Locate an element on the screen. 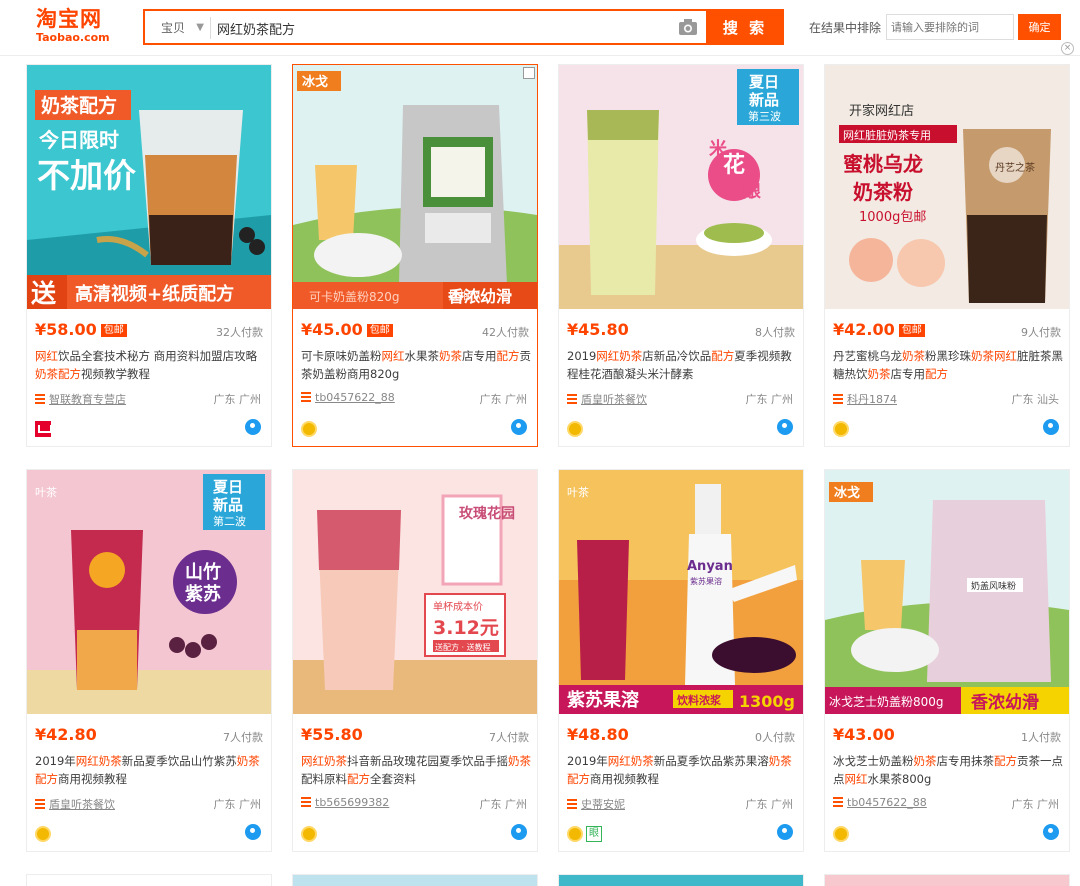 The height and width of the screenshot is (886, 1080). exclude-confirm-button: 确定 is located at coordinates (1039, 27).